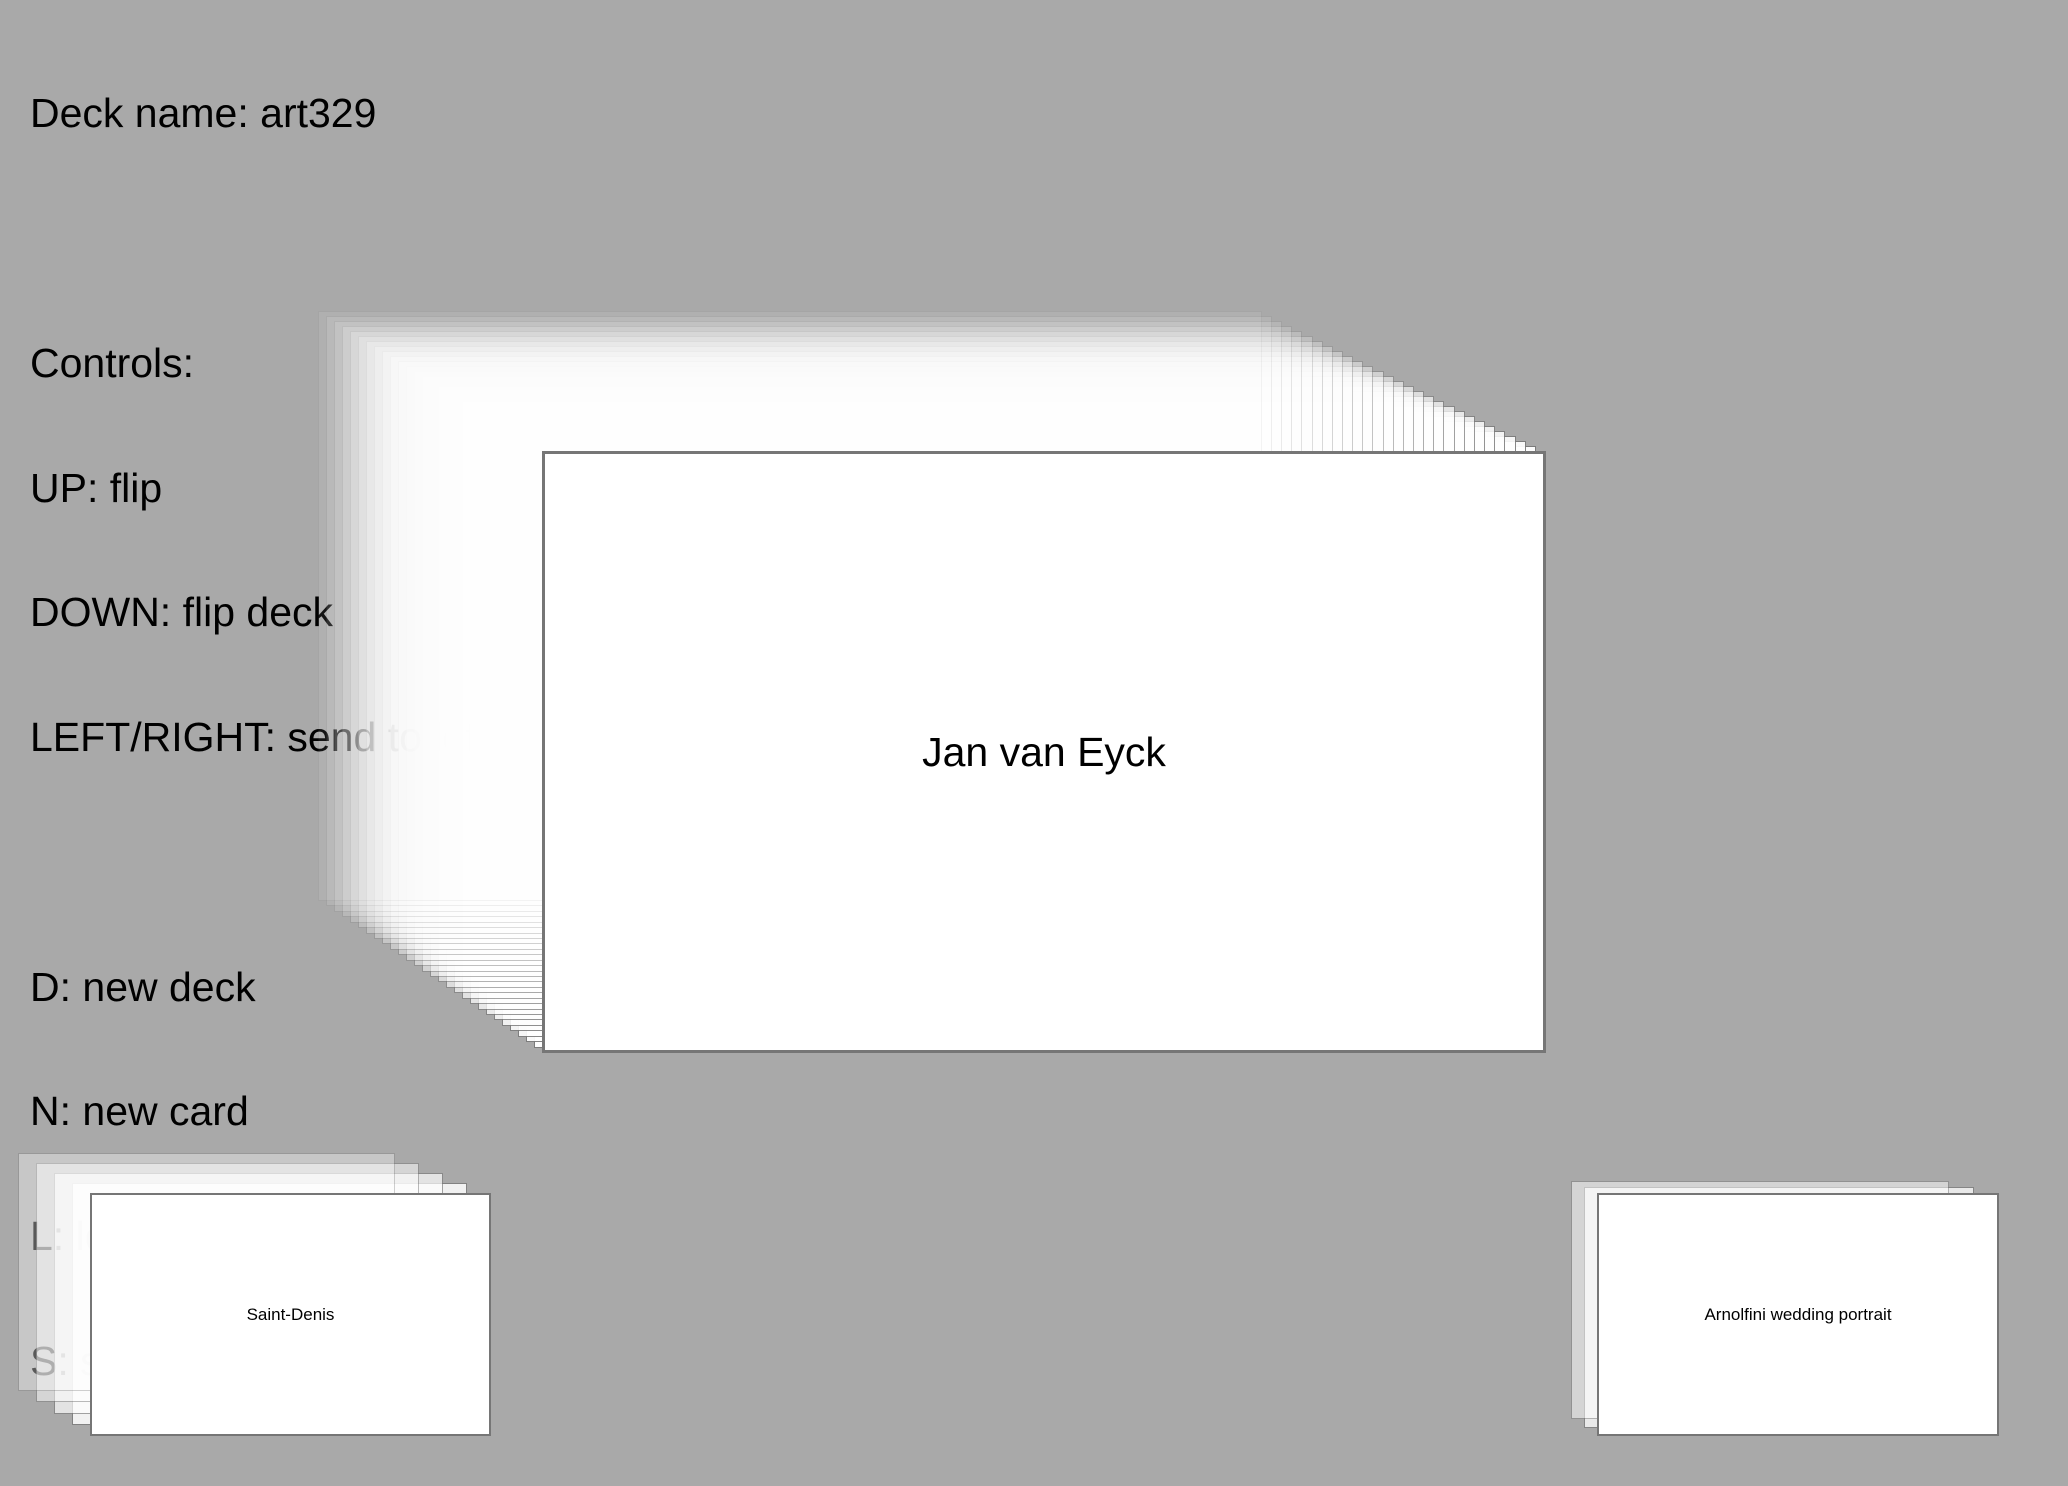 The width and height of the screenshot is (2068, 1486). I want to click on right-pile-card-text: Arnolfini wedding portrait, so click(1798, 1314).